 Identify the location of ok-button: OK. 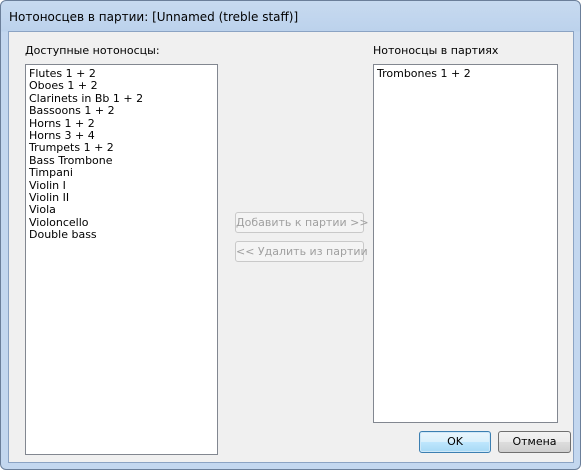
(455, 442).